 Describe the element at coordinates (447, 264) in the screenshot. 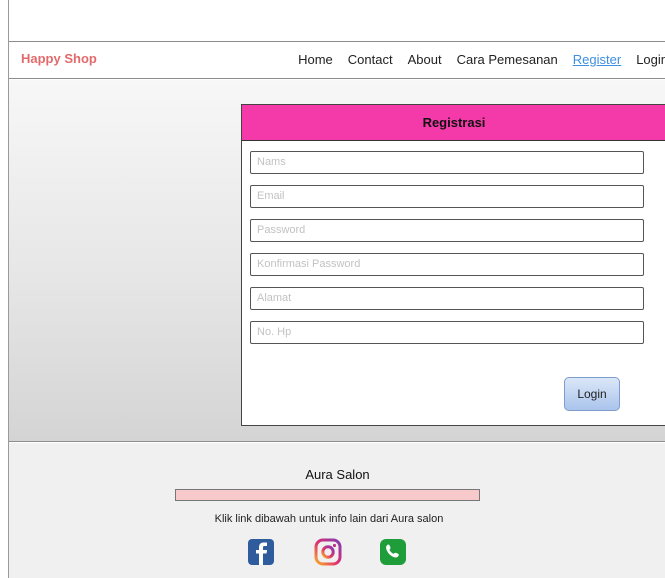

I see `confirm-password-field: Konfirmasi Password` at that location.